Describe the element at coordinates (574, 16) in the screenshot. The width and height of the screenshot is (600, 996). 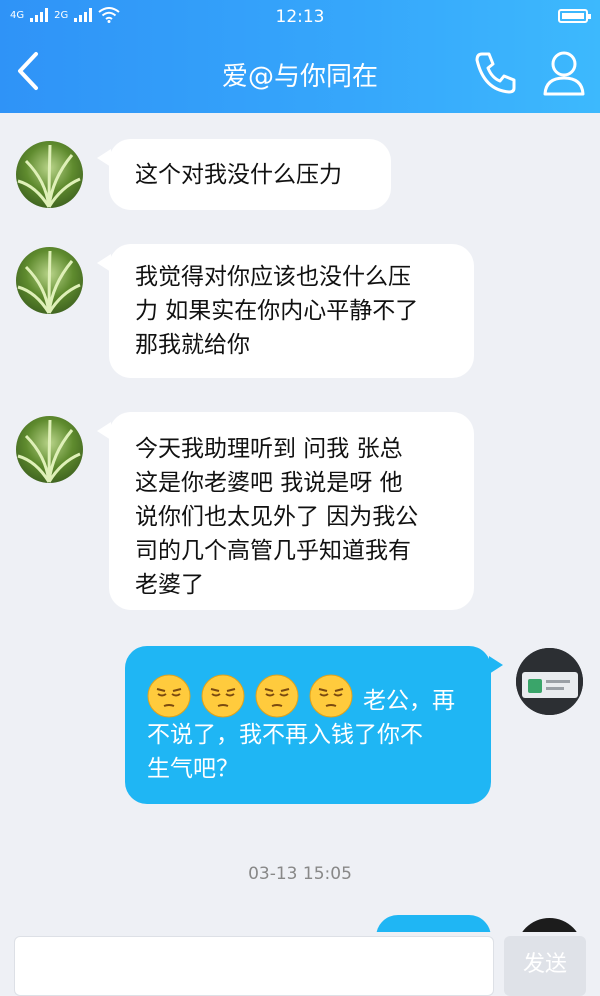
I see `battery-icon` at that location.